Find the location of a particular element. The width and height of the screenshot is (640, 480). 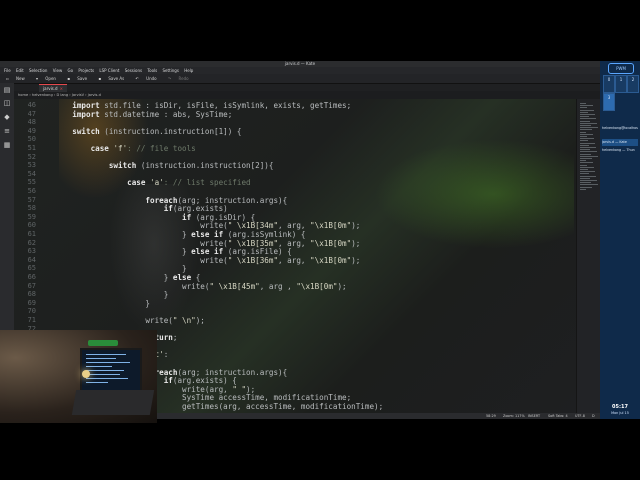

menu-sessions: Sessions is located at coordinates (133, 70).